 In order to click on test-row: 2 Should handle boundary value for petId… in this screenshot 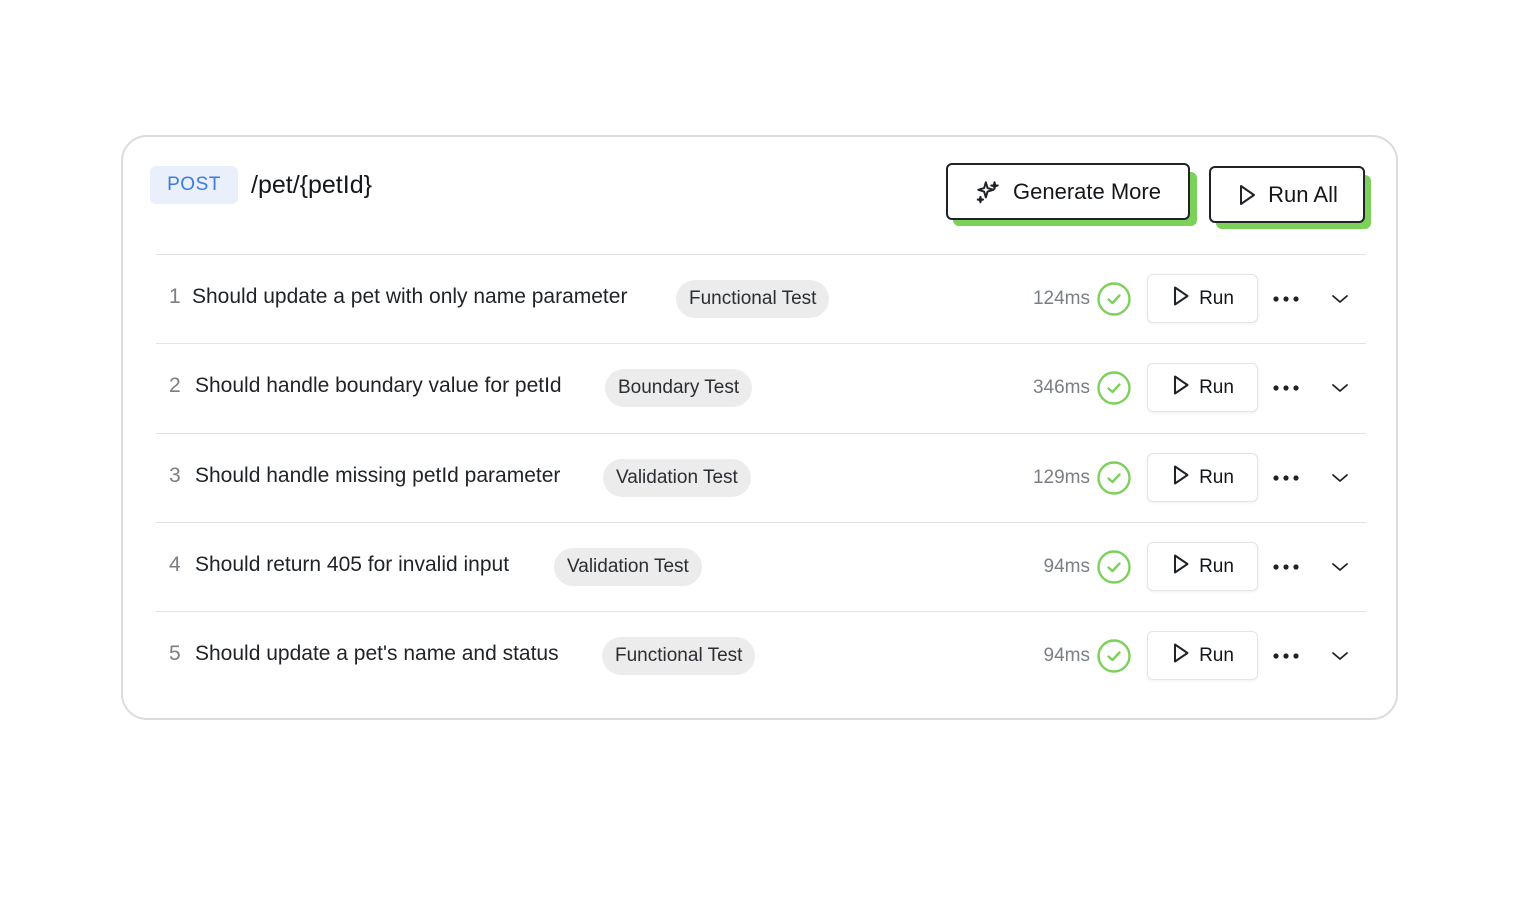, I will do `click(761, 388)`.